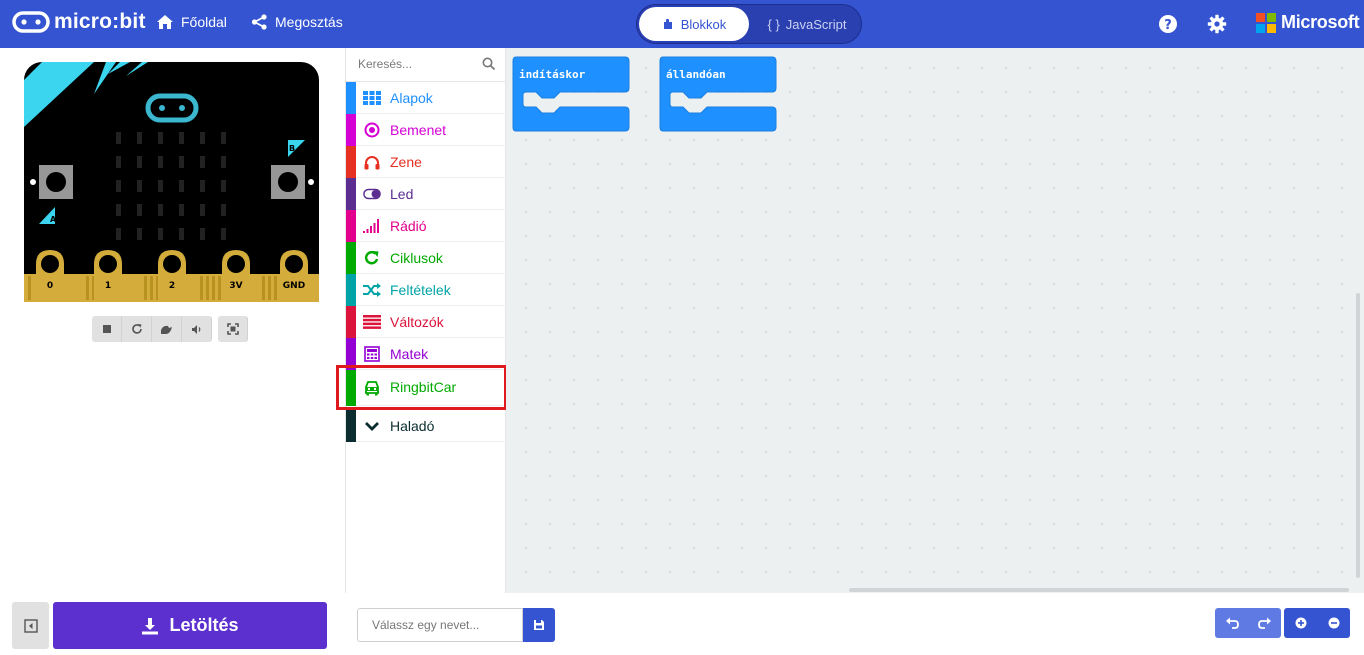 This screenshot has width=1364, height=655. I want to click on save-icon, so click(539, 625).